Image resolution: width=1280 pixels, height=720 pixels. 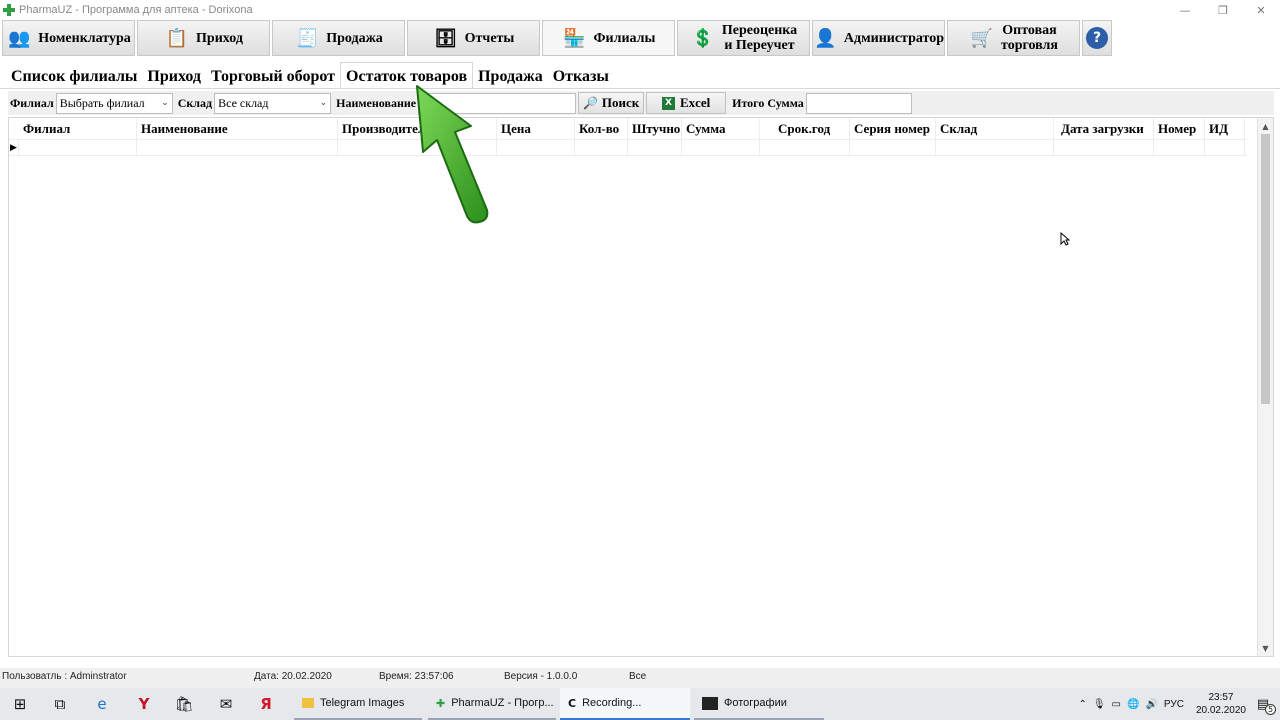 I want to click on windows-start-icon: ⊞, so click(x=20, y=704).